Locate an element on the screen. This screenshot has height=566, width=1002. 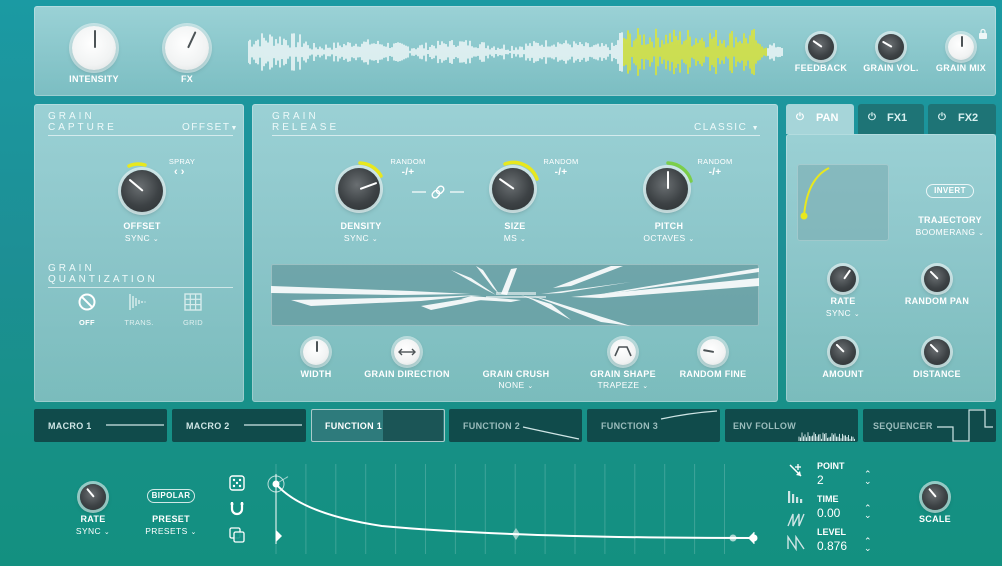
power-icon: ⏻ is located at coordinates (872, 117).